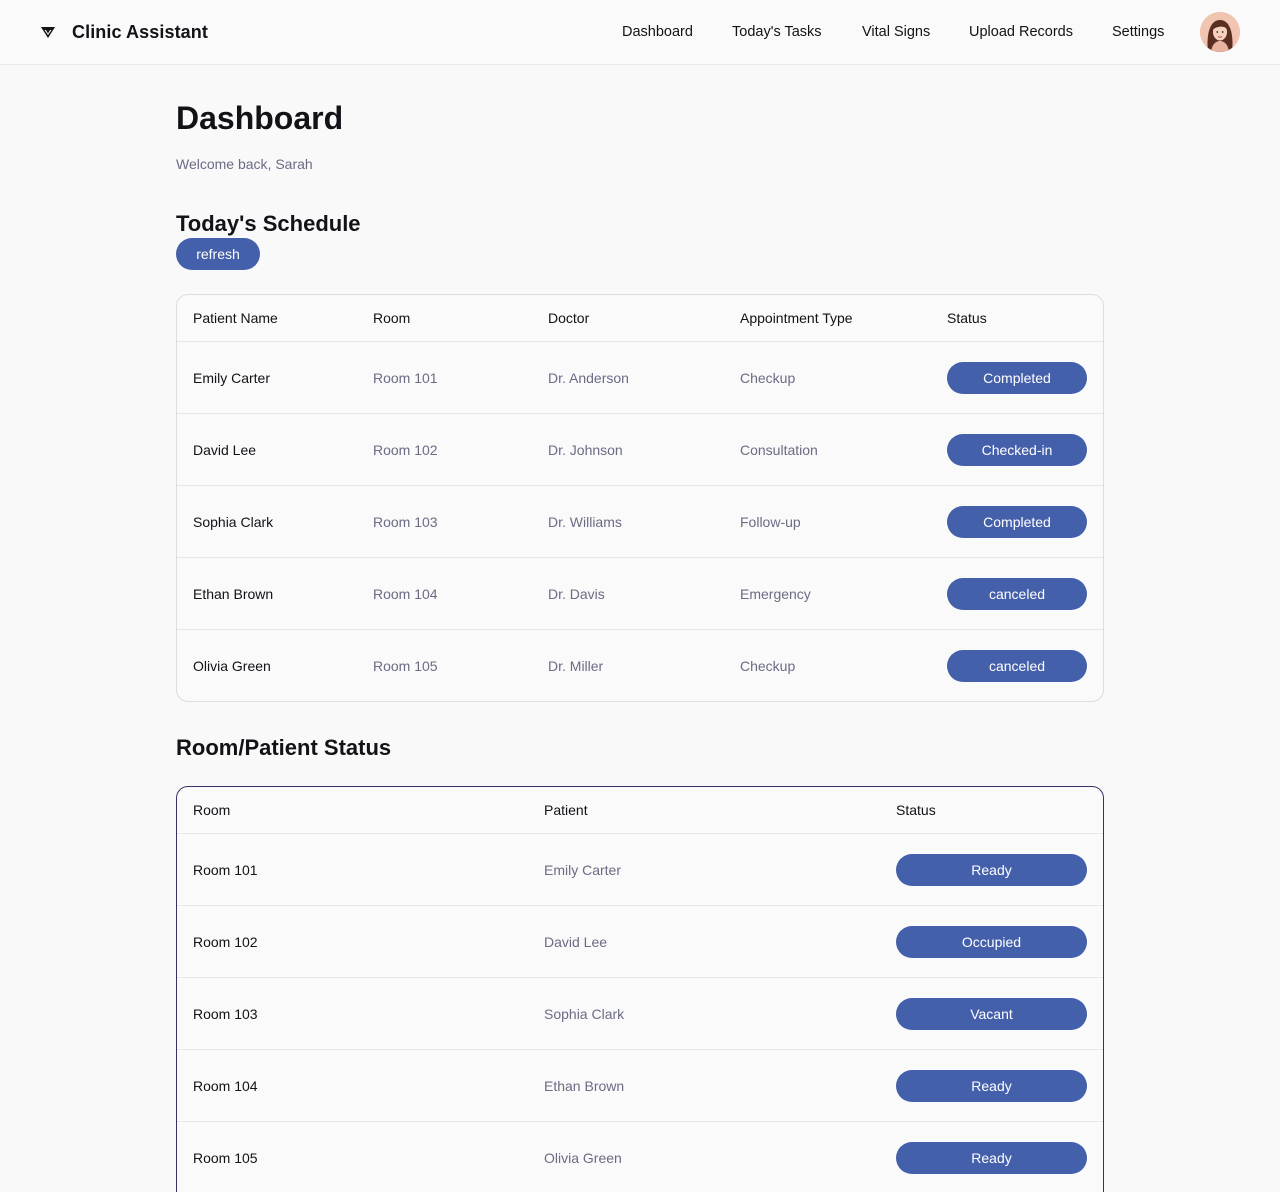 The width and height of the screenshot is (1280, 1192). I want to click on schedule-title: Today's Schedule, so click(268, 223).